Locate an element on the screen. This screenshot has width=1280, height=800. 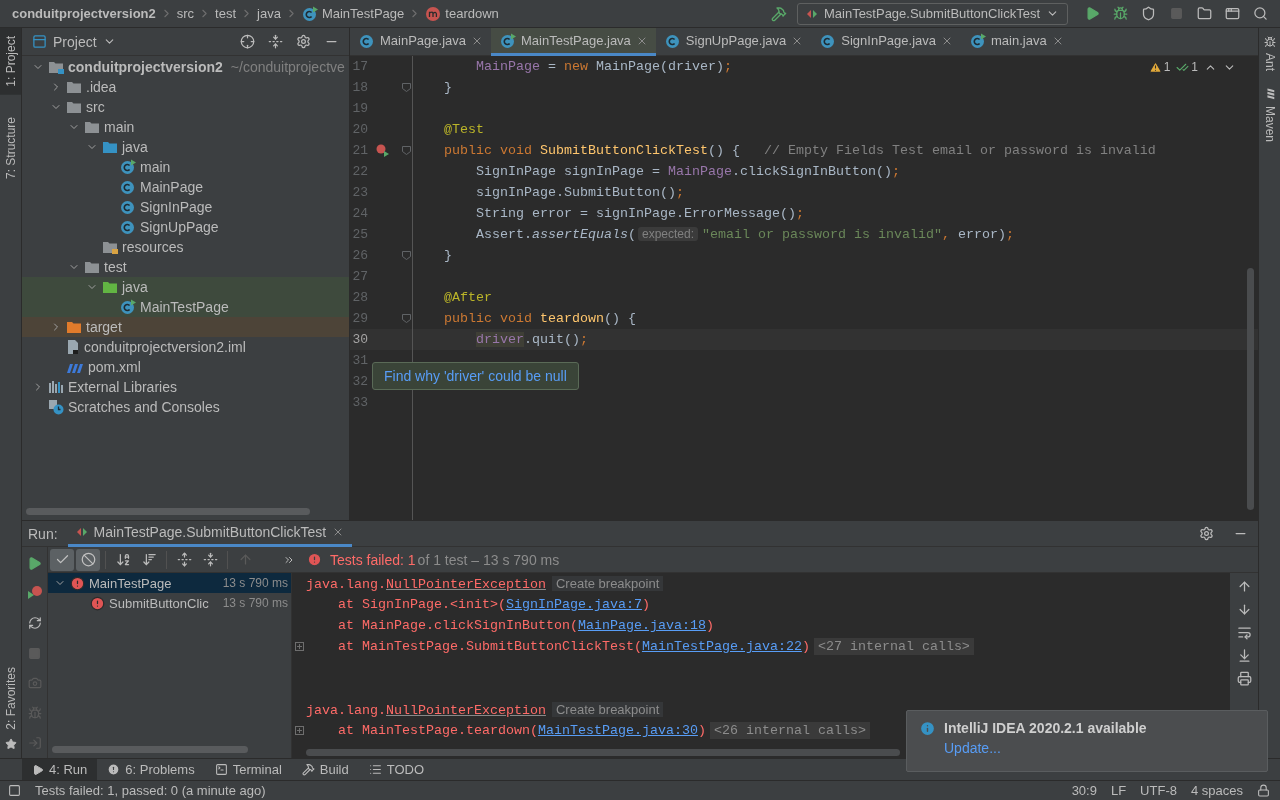
wrap-text-icon is located at coordinates (1244, 632).